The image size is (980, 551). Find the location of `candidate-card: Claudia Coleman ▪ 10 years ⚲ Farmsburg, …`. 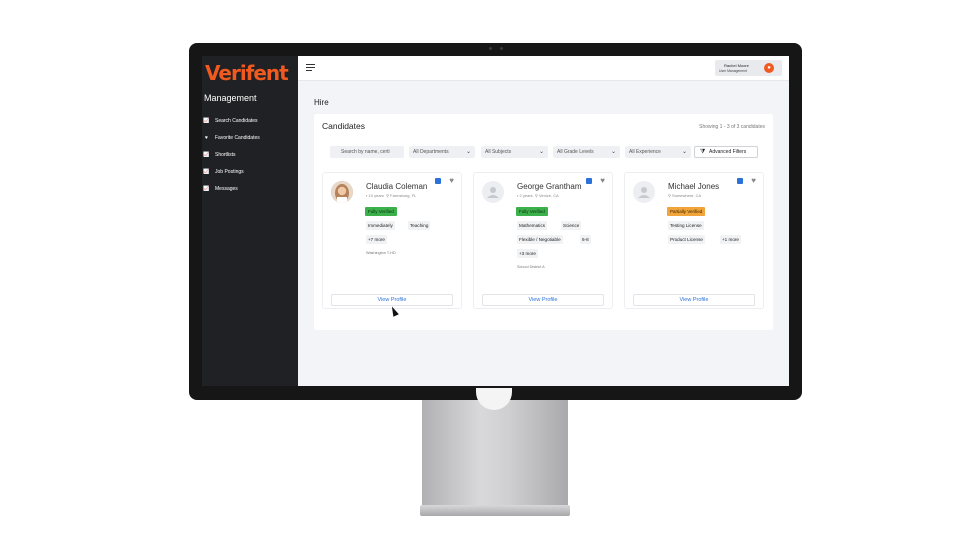

candidate-card: Claudia Coleman ▪ 10 years ⚲ Farmsburg, … is located at coordinates (392, 240).